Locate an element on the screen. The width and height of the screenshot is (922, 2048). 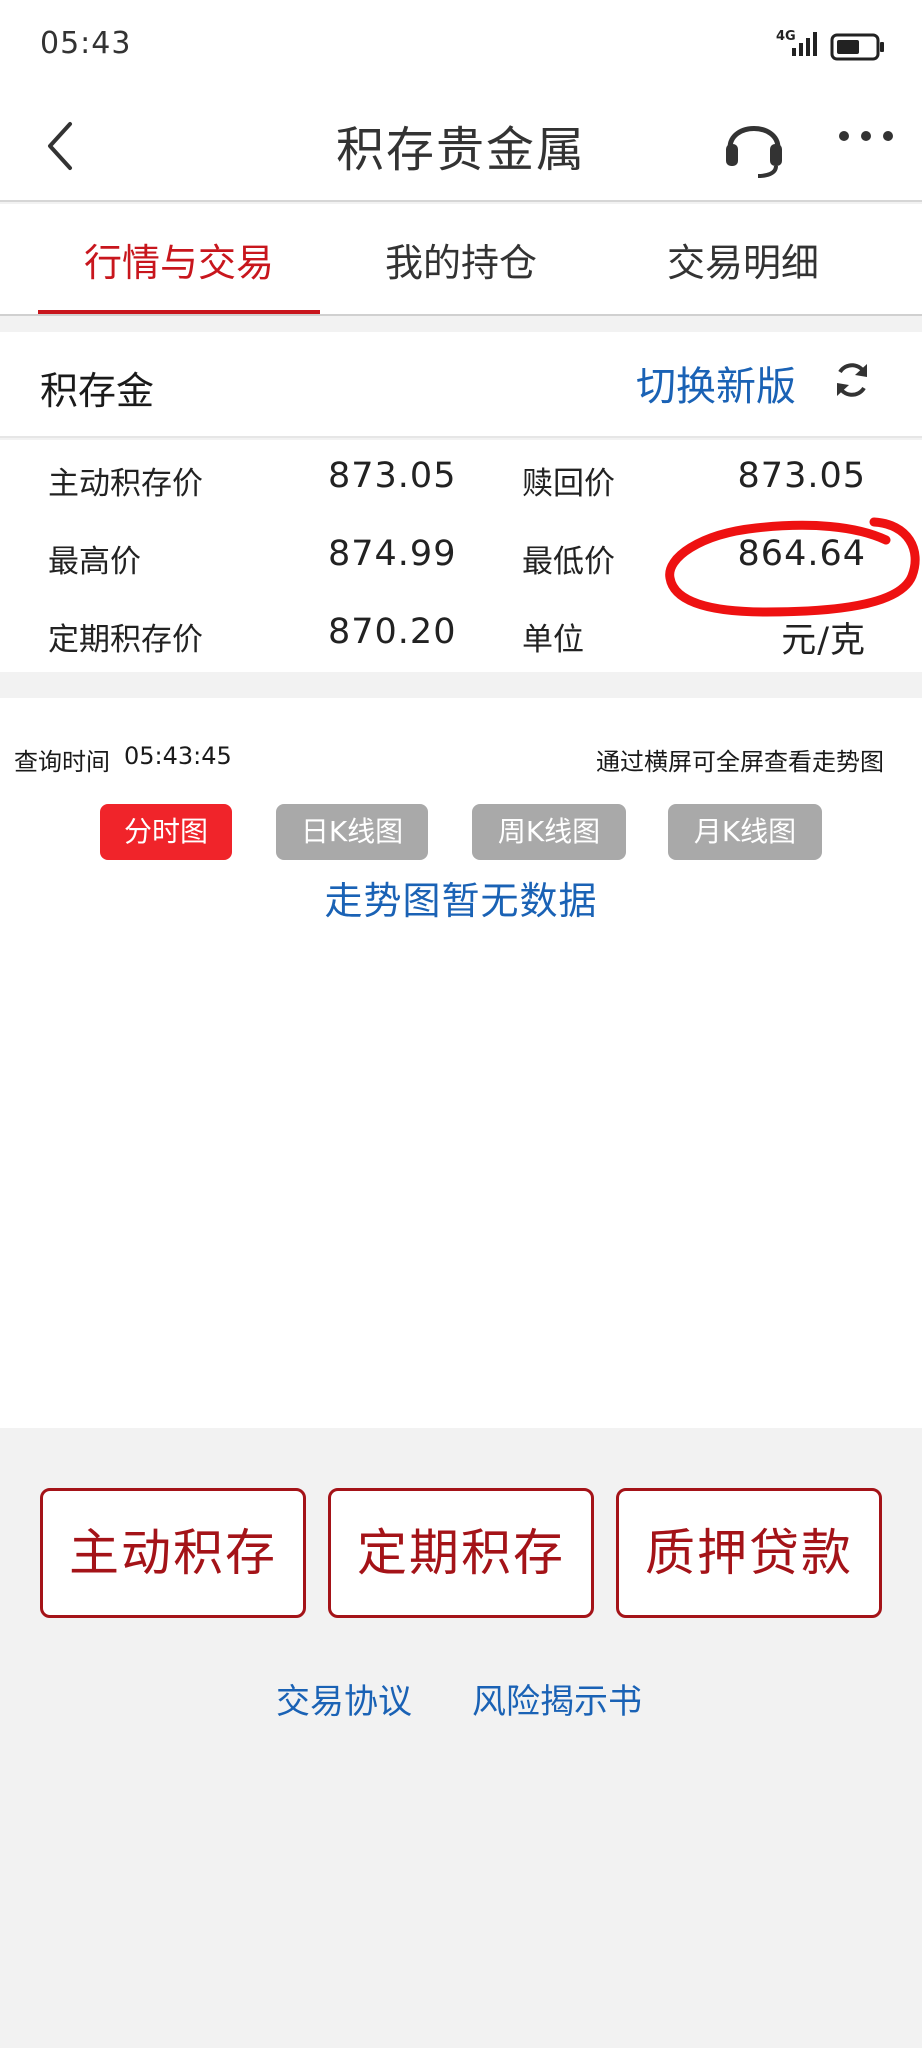
weekly-kline-button: 周K线图 is located at coordinates (549, 832).